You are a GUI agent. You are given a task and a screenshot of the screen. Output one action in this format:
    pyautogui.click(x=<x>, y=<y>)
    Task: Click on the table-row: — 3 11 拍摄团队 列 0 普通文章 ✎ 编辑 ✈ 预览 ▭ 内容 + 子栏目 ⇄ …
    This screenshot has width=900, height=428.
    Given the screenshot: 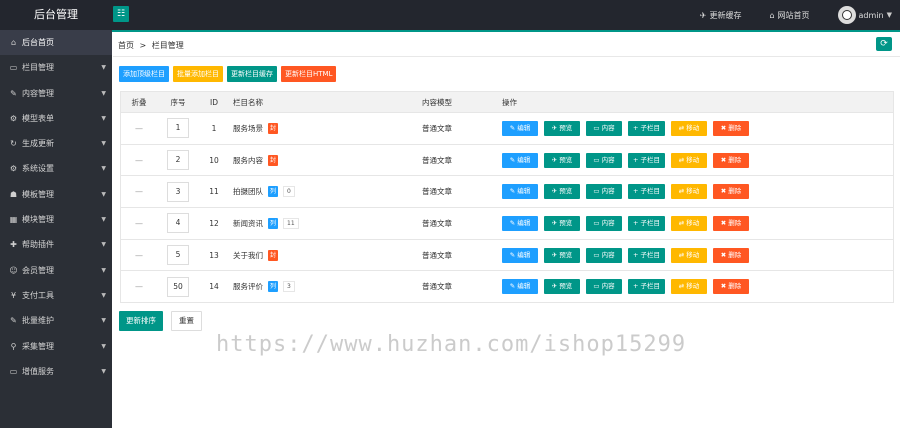 What is the action you would take?
    pyautogui.click(x=507, y=191)
    